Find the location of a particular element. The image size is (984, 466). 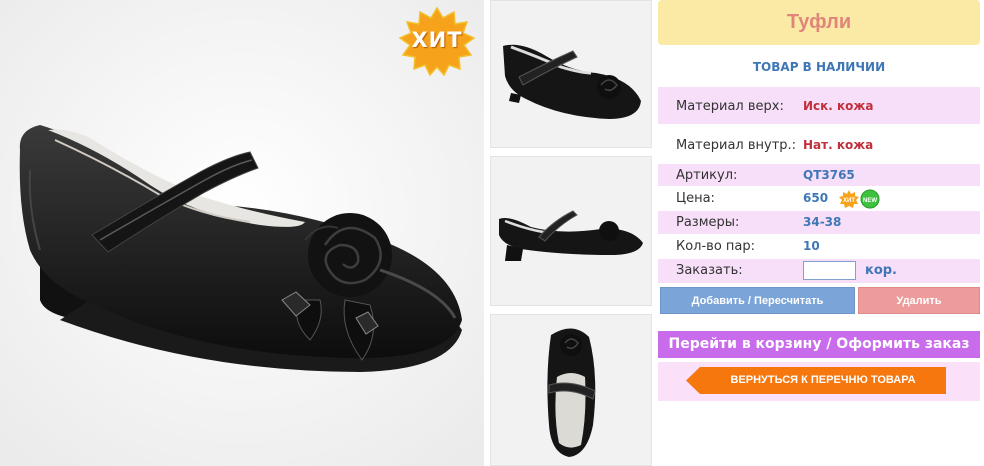

row-inner-material: Материал внутр.: Нат. кожа is located at coordinates (819, 144).